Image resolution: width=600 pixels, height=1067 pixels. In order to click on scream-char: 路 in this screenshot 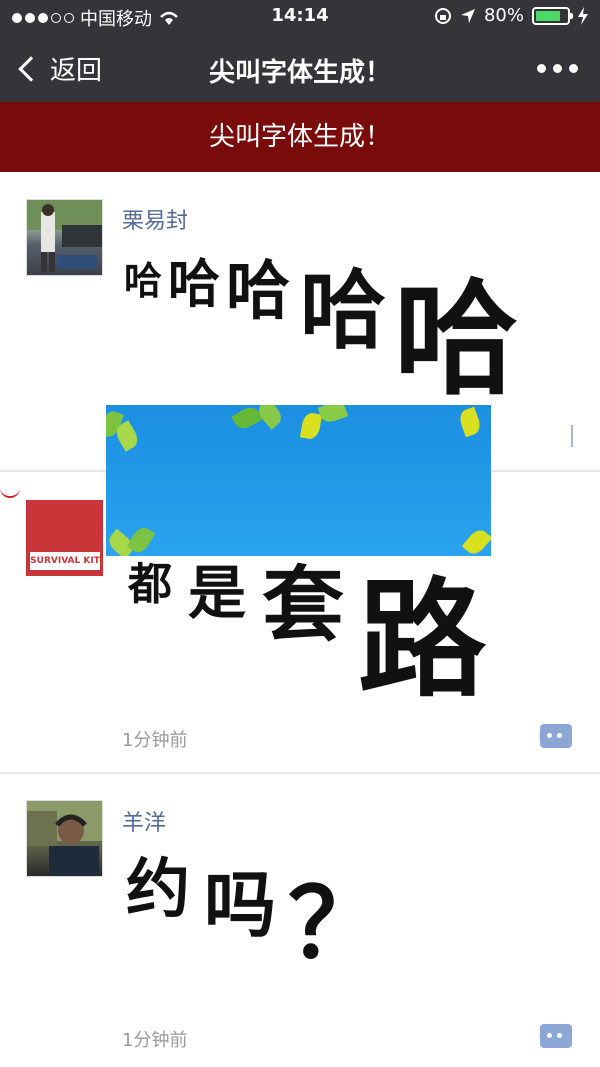, I will do `click(422, 640)`.